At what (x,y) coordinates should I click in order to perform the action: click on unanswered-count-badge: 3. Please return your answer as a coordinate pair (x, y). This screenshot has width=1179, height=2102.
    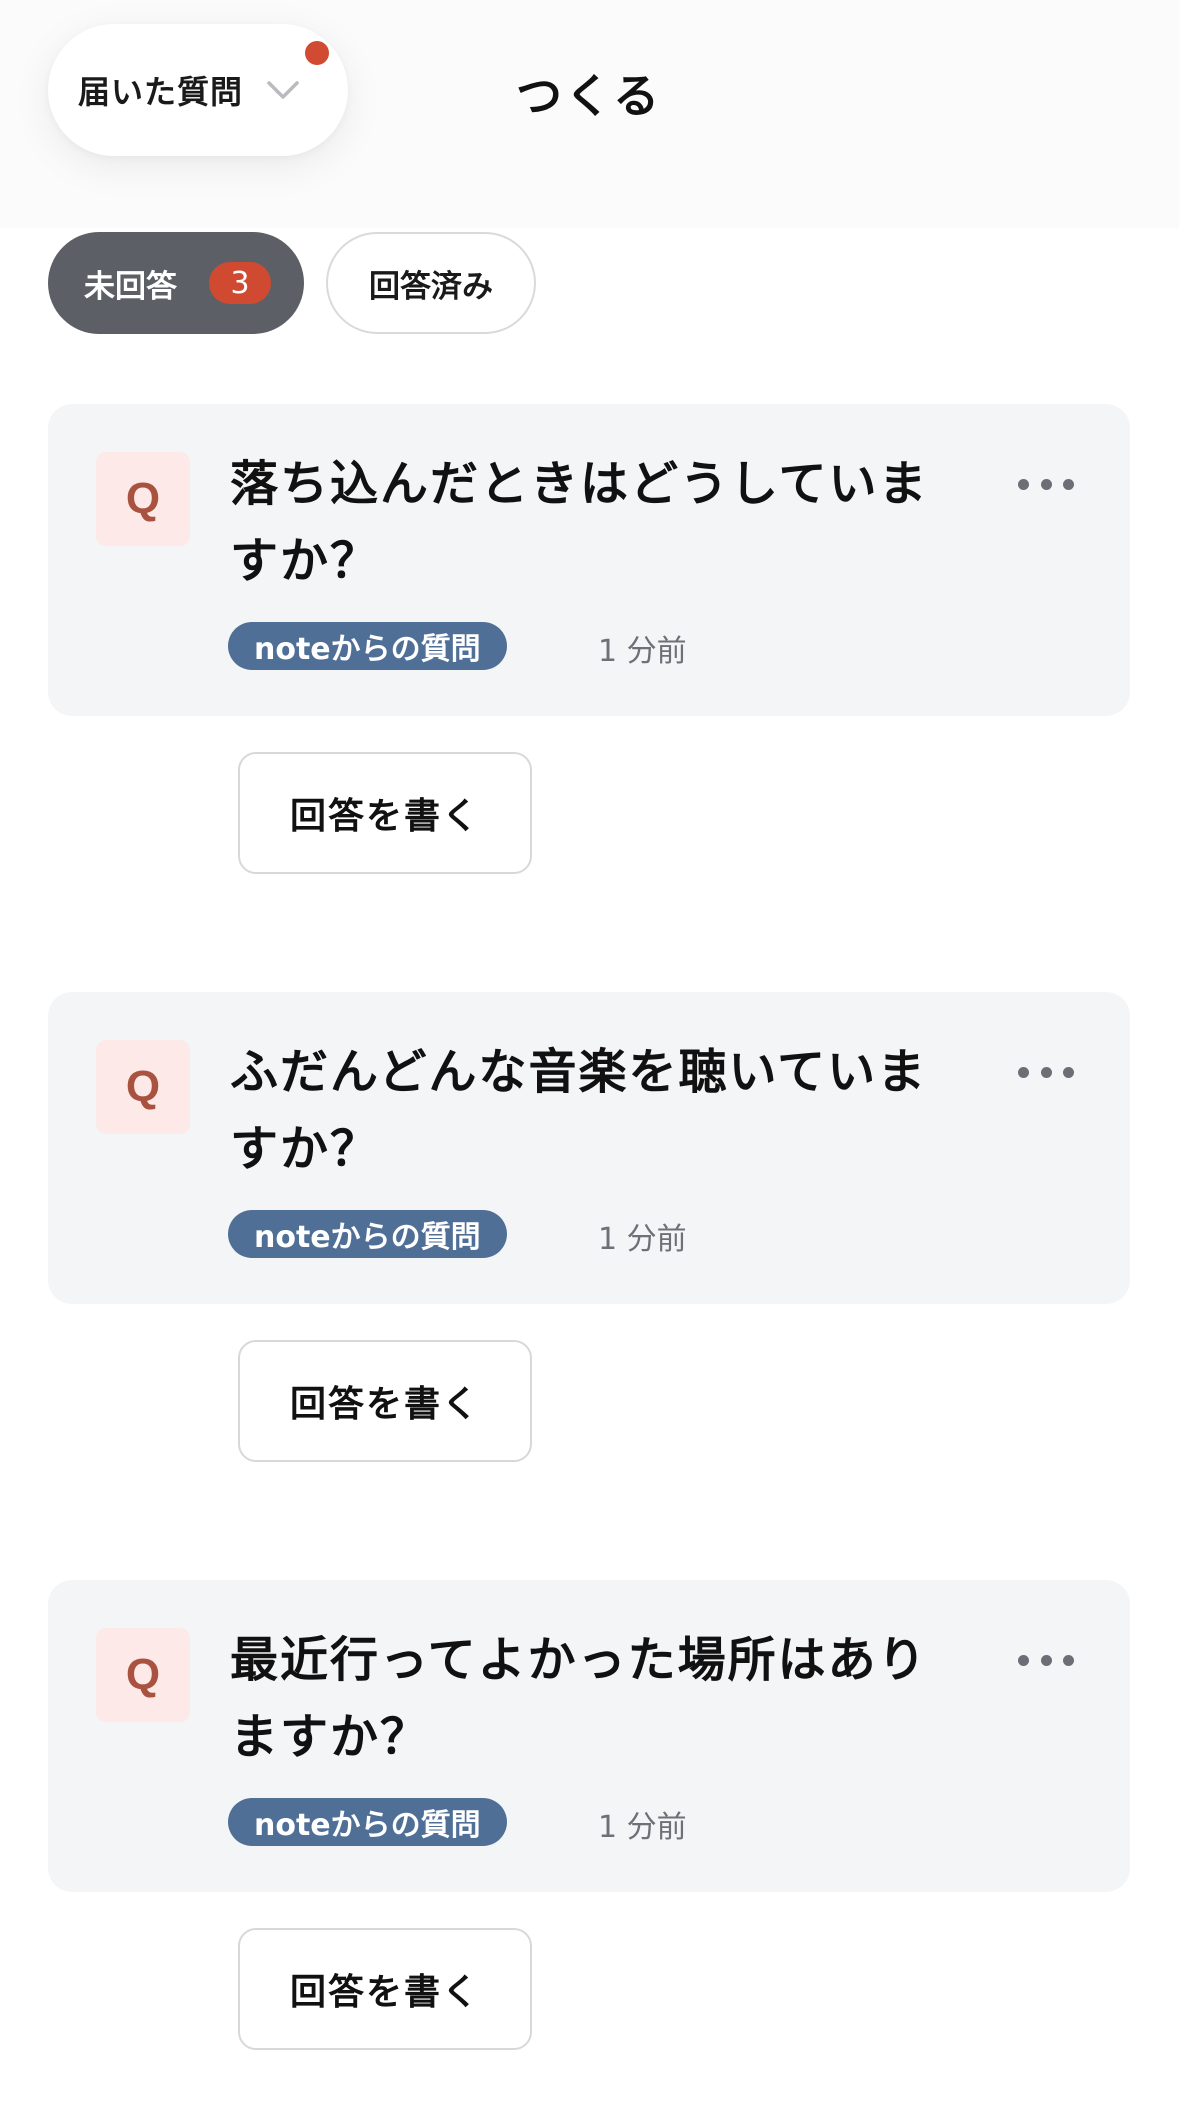
    Looking at the image, I should click on (240, 283).